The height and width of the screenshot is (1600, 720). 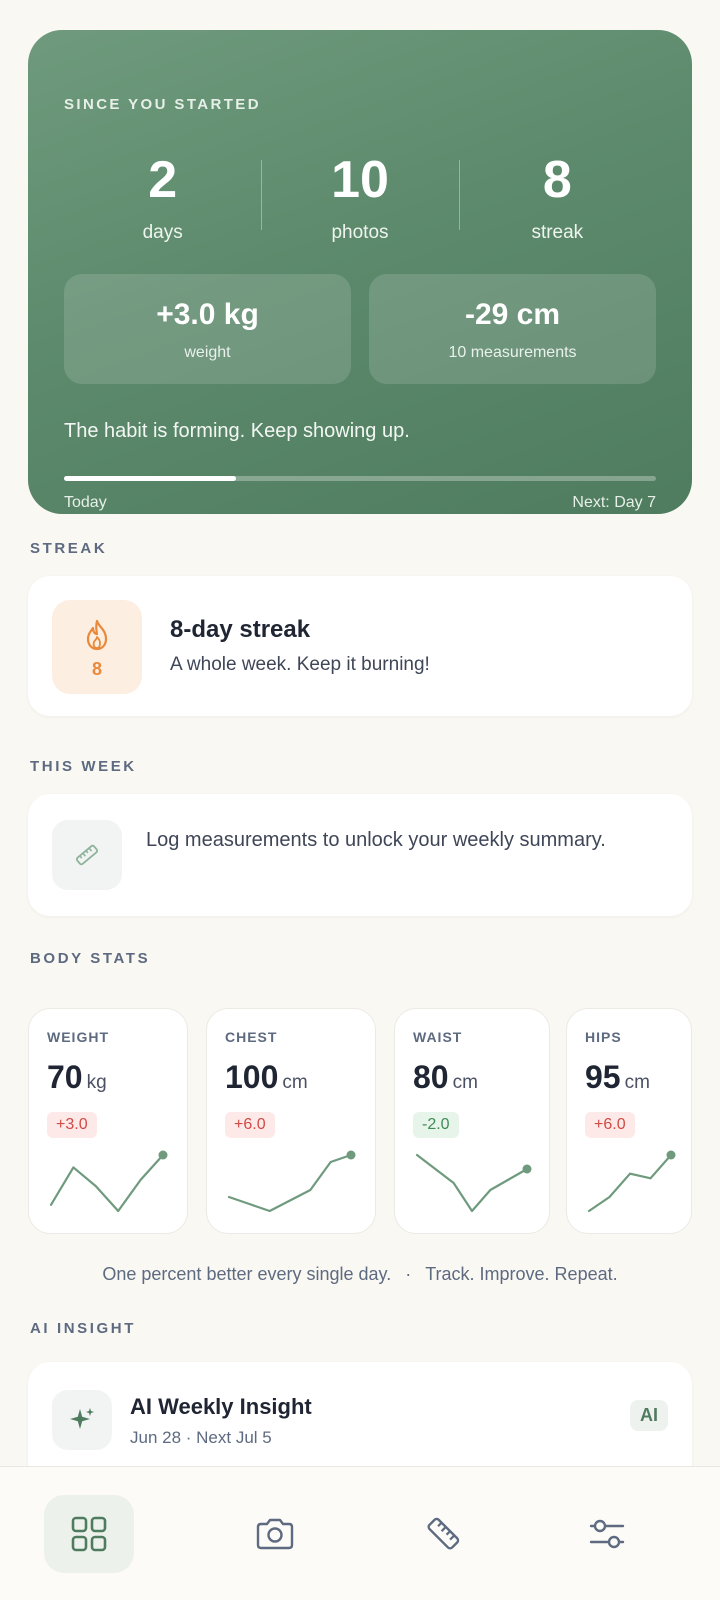 I want to click on camera-icon, so click(x=275, y=1534).